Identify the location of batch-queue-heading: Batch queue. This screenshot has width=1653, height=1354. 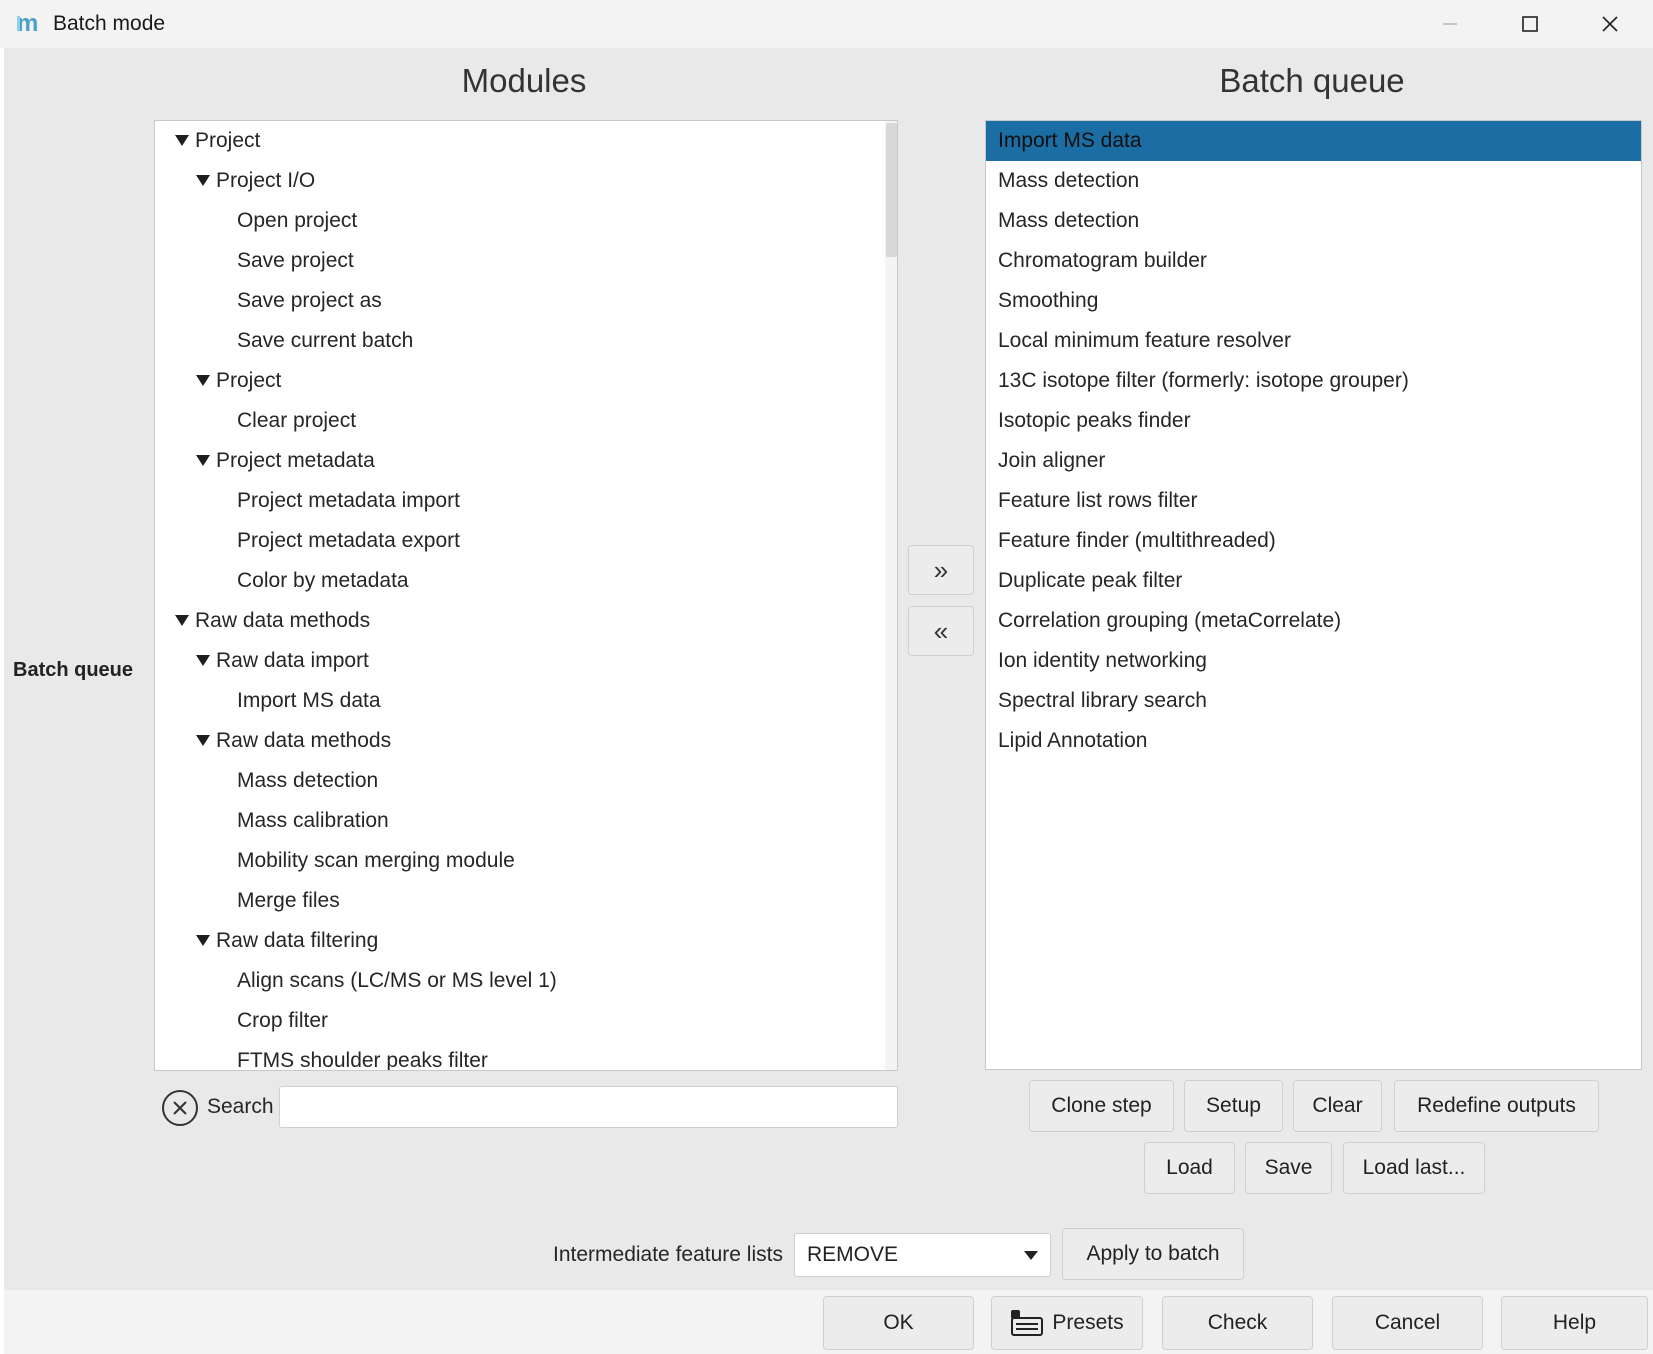
(1312, 80).